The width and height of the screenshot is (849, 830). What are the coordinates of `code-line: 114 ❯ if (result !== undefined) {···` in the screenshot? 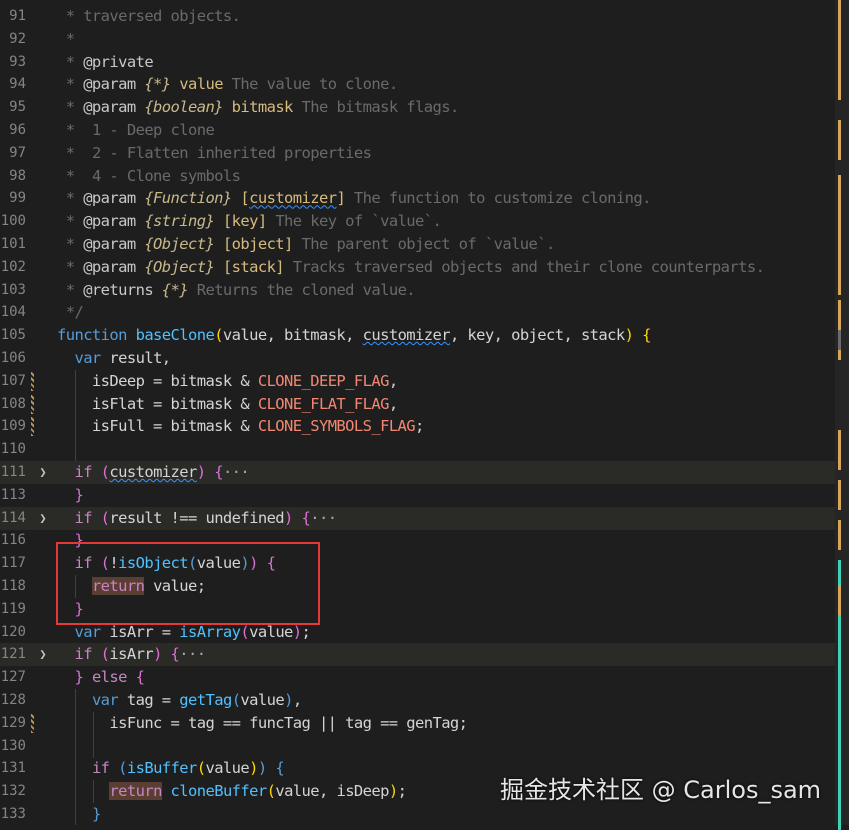 It's located at (417, 518).